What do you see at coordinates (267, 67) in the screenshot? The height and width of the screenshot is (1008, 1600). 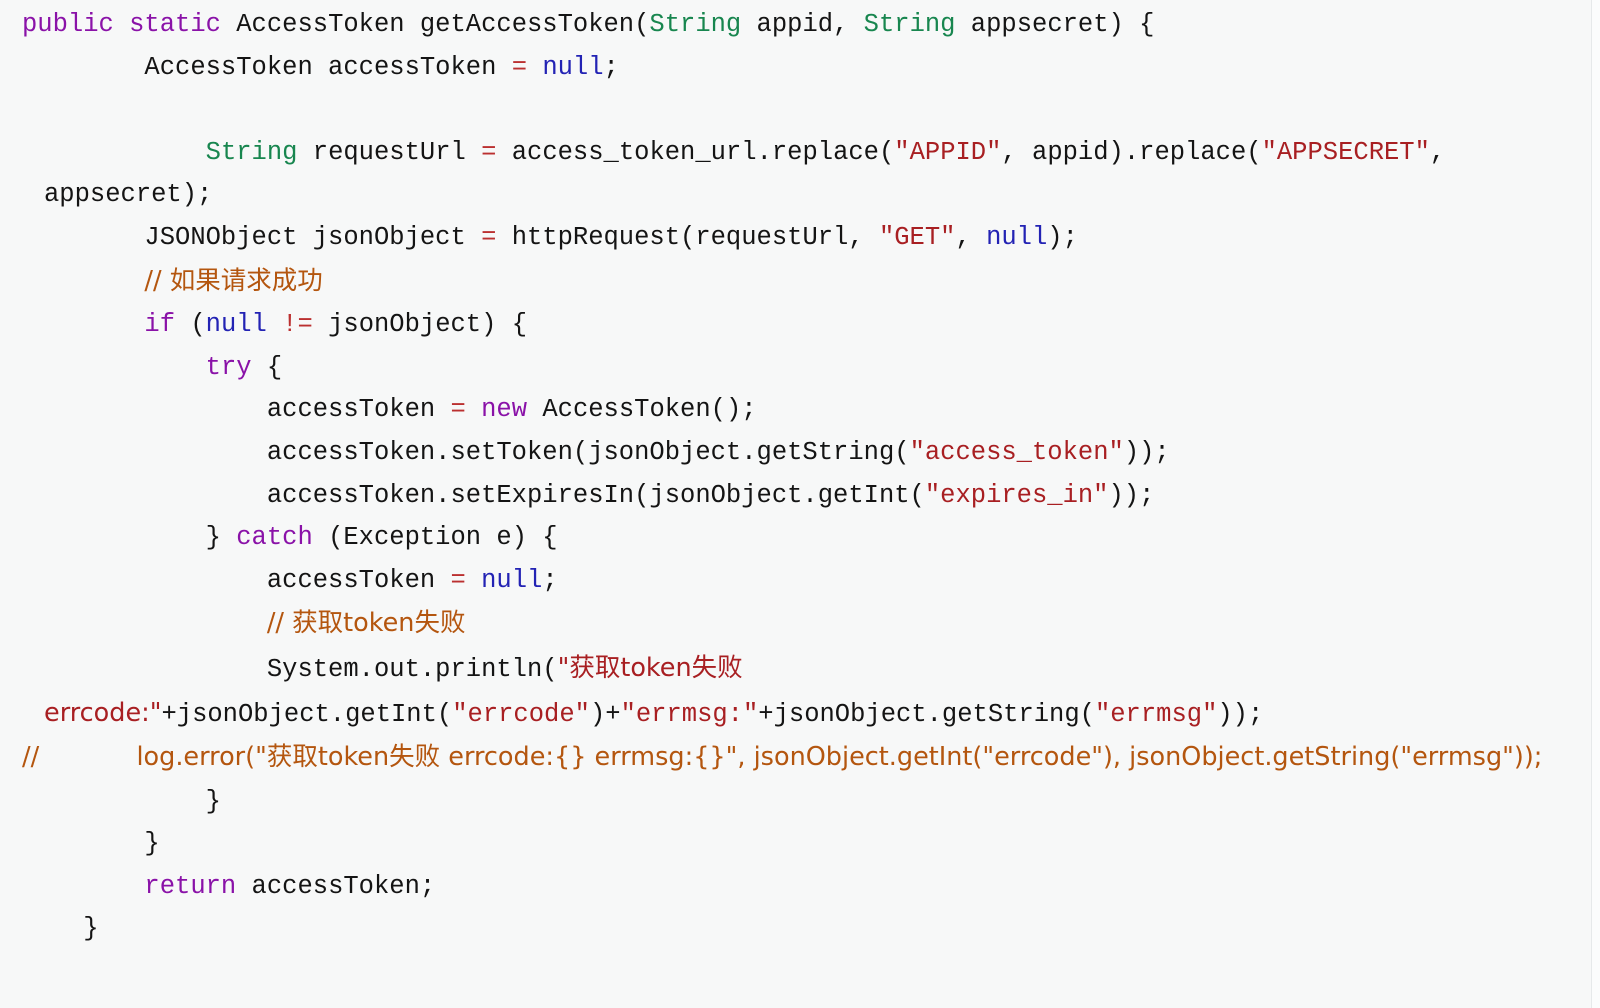 I see `code-token-plain: AccessToken accessToken` at bounding box center [267, 67].